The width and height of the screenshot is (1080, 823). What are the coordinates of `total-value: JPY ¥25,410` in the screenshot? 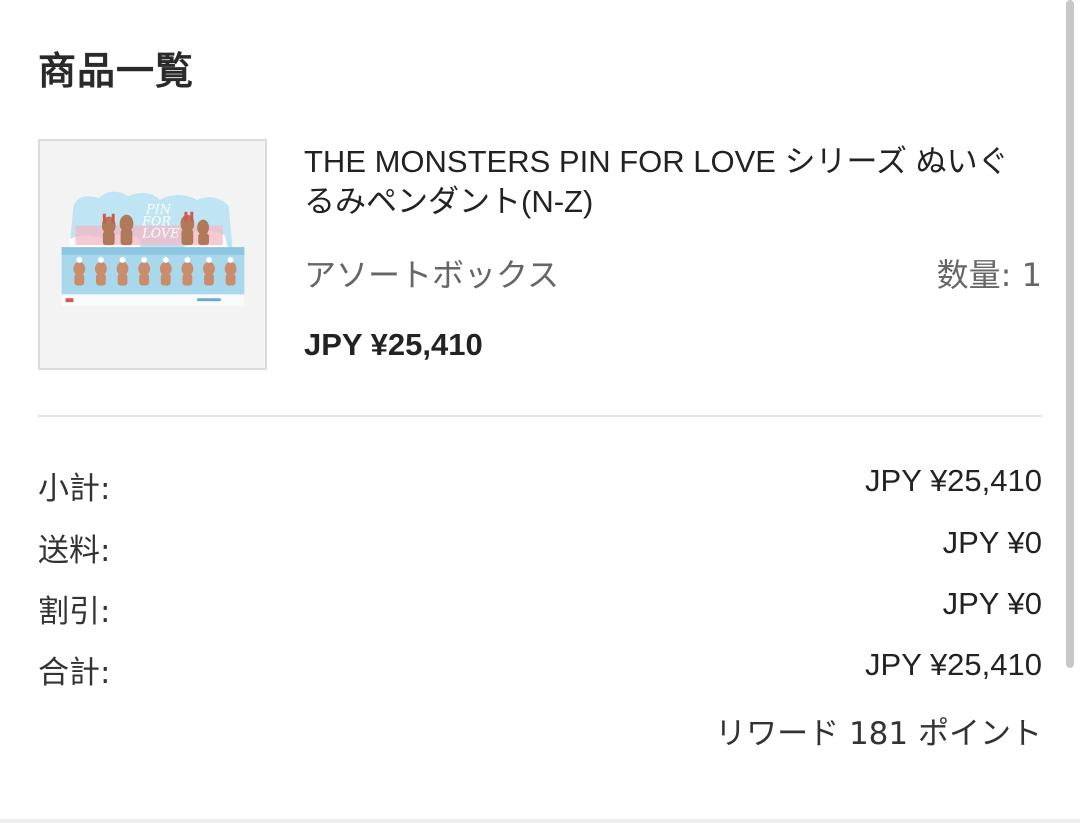 It's located at (953, 664).